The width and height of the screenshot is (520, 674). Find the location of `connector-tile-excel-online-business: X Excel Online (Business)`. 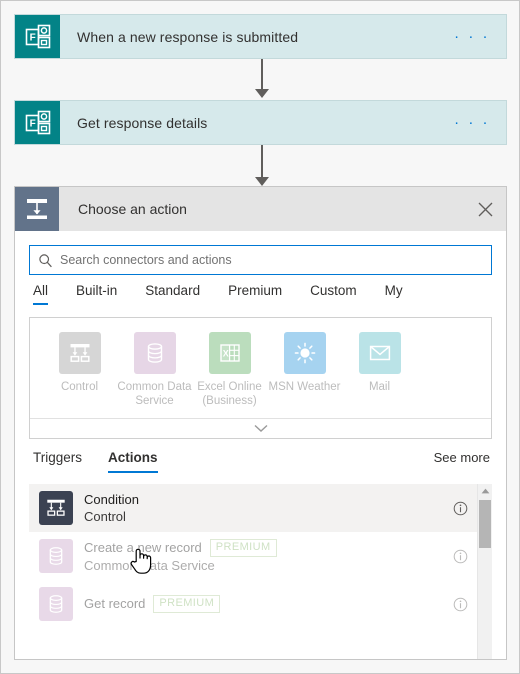

connector-tile-excel-online-business: X Excel Online (Business) is located at coordinates (229, 371).